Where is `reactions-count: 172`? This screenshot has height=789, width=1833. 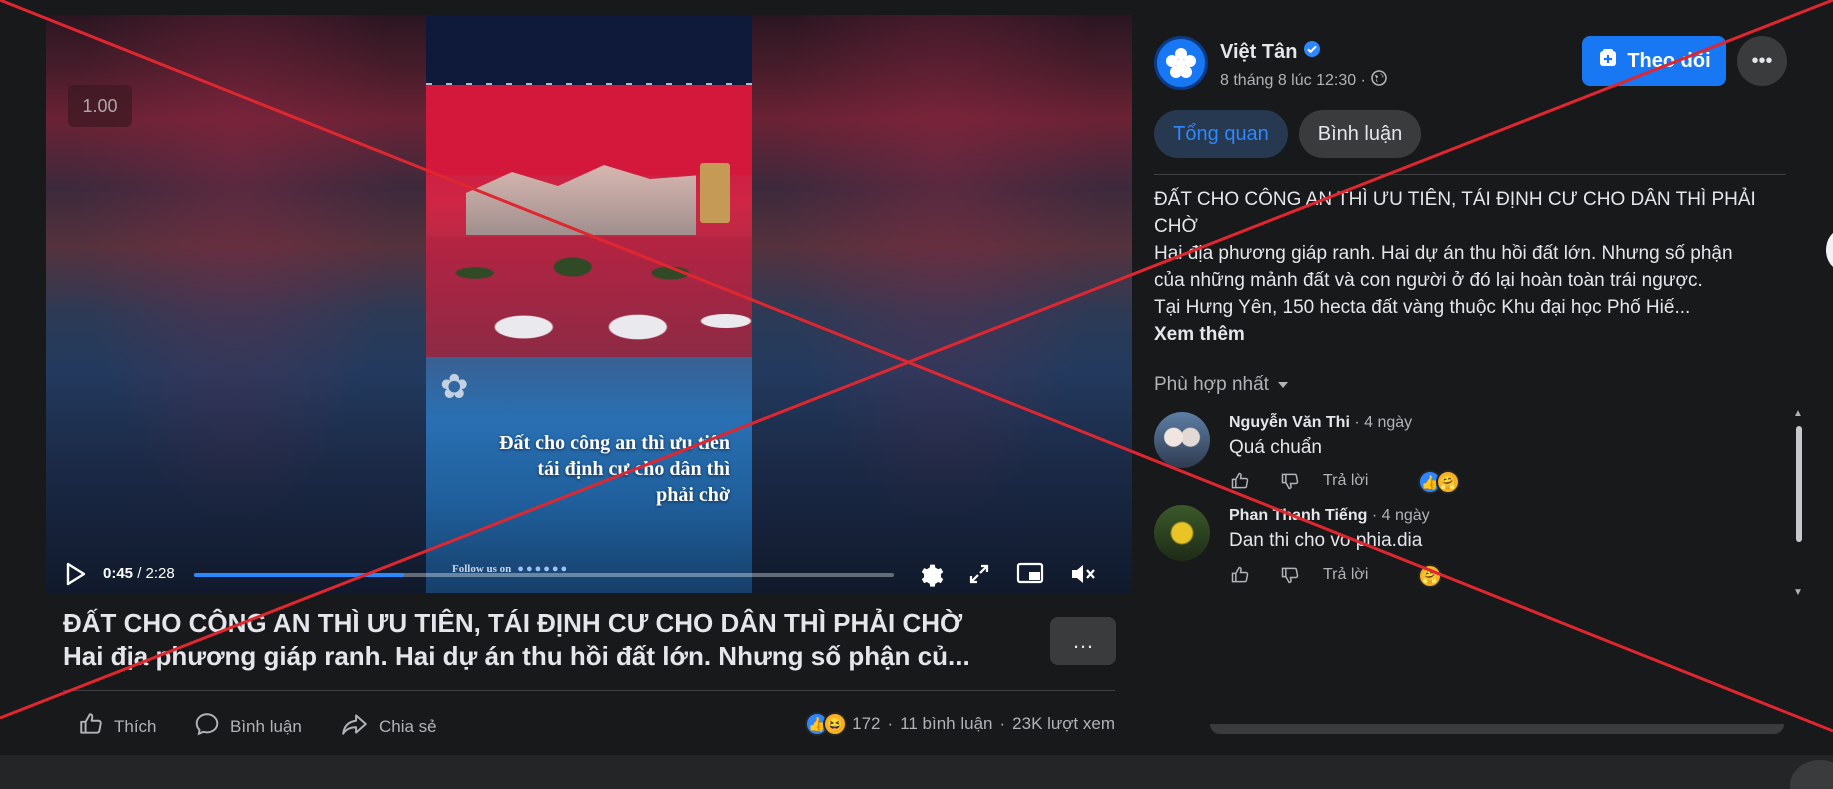 reactions-count: 172 is located at coordinates (866, 724).